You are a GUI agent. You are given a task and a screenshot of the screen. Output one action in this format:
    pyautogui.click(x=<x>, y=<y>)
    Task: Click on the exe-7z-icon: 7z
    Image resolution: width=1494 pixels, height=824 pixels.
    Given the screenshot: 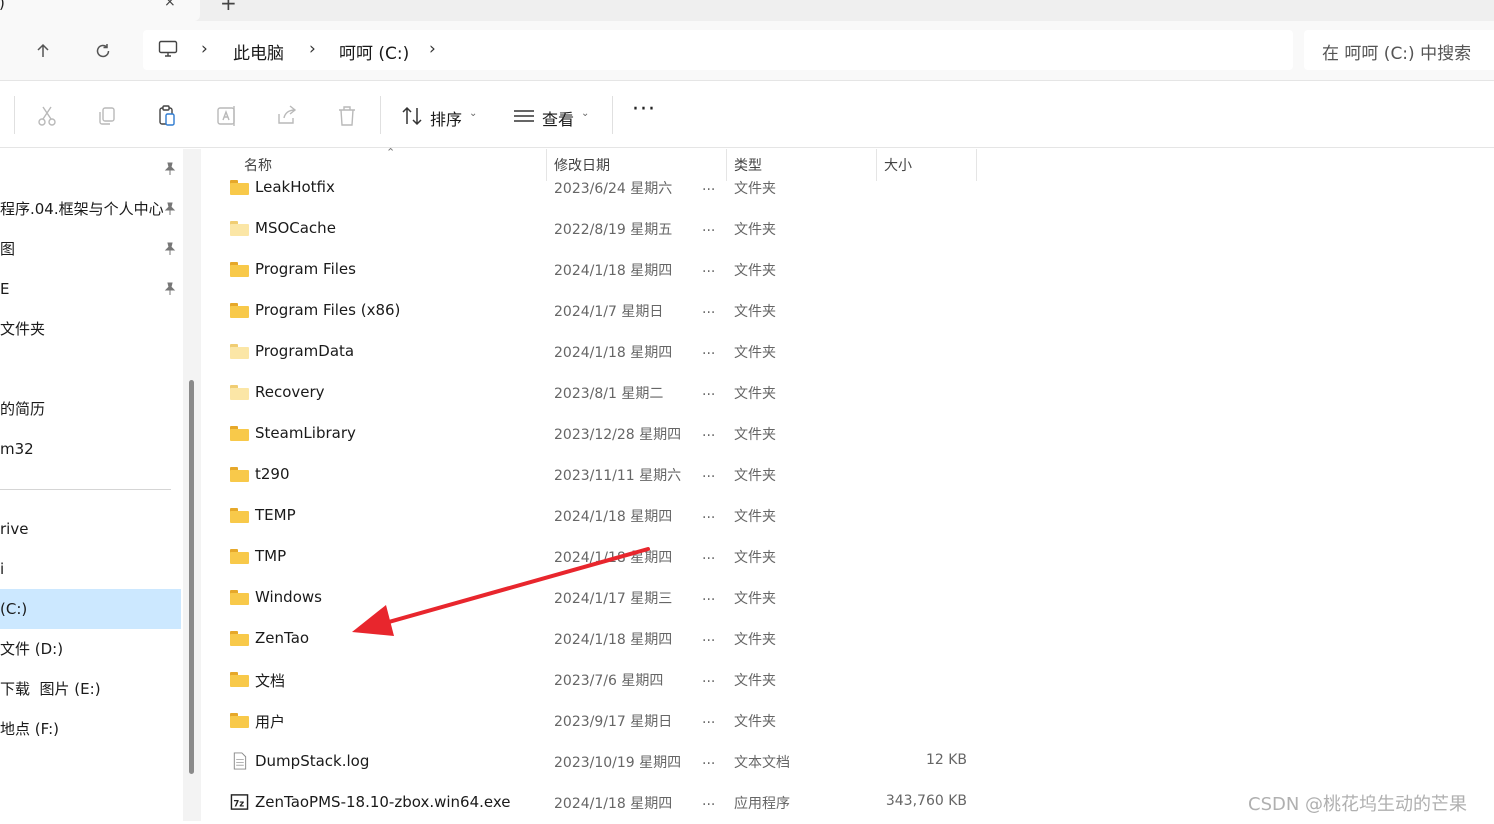 What is the action you would take?
    pyautogui.click(x=239, y=802)
    